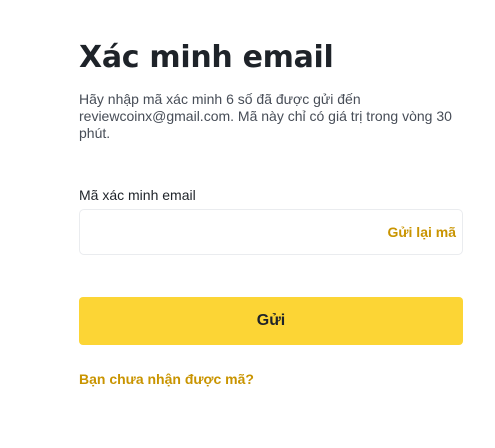 Image resolution: width=495 pixels, height=448 pixels. What do you see at coordinates (422, 232) in the screenshot?
I see `resend-code-button: Gửi lại mã` at bounding box center [422, 232].